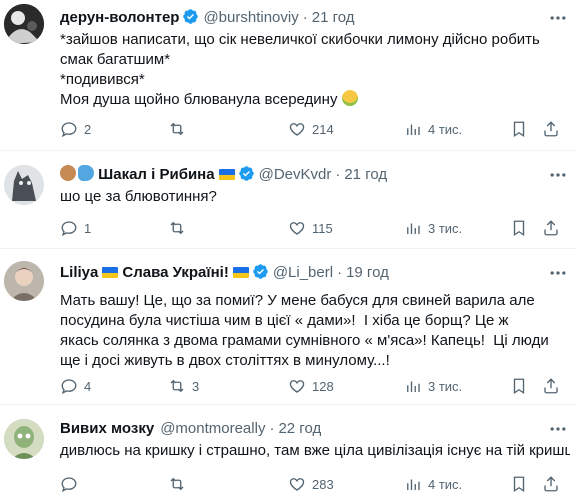 Image resolution: width=576 pixels, height=496 pixels. Describe the element at coordinates (299, 428) in the screenshot. I see `timestamp: 22 год` at that location.